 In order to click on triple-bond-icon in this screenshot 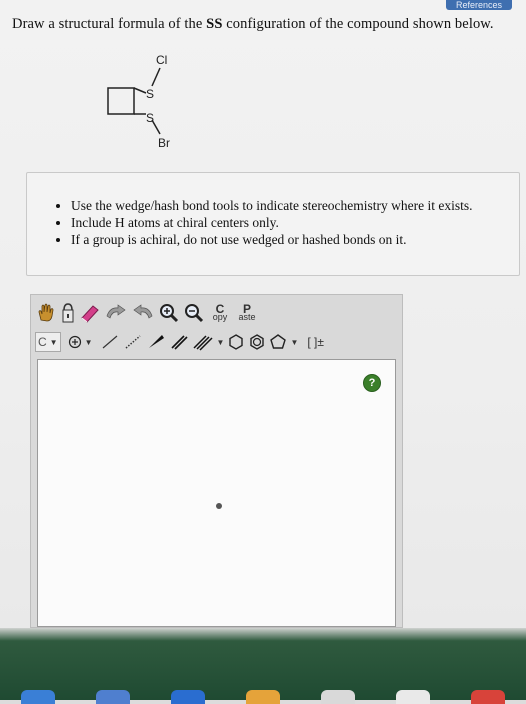, I will do `click(202, 343)`.